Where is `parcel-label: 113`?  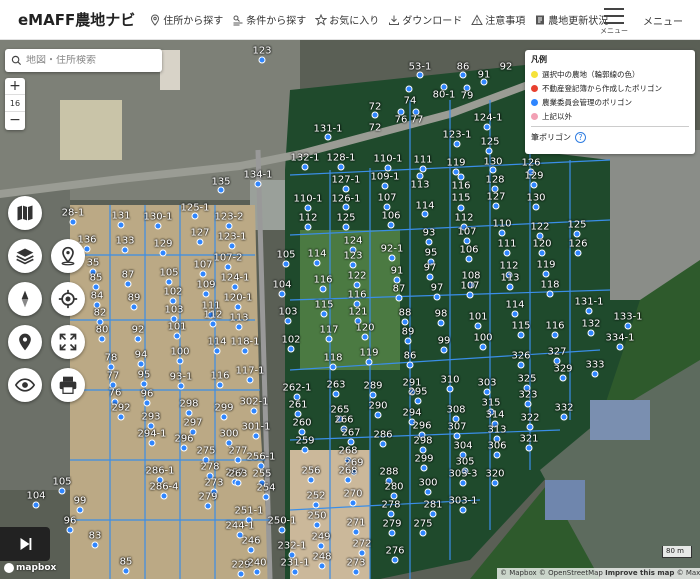
parcel-label: 113 is located at coordinates (238, 318).